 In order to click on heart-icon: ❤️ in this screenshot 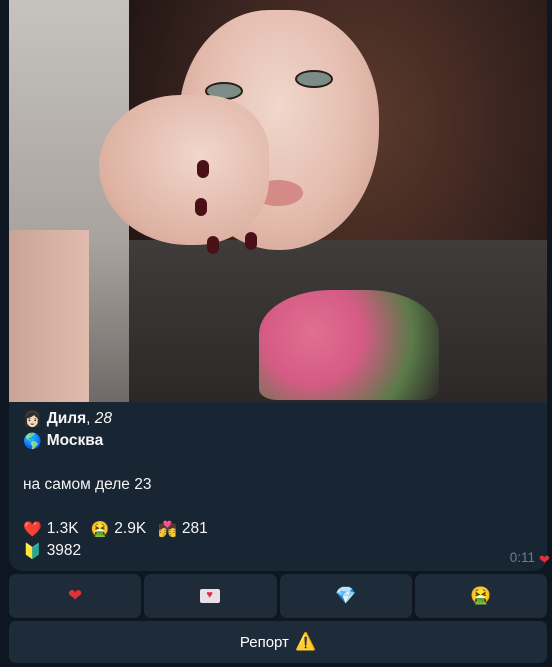, I will do `click(32, 529)`.